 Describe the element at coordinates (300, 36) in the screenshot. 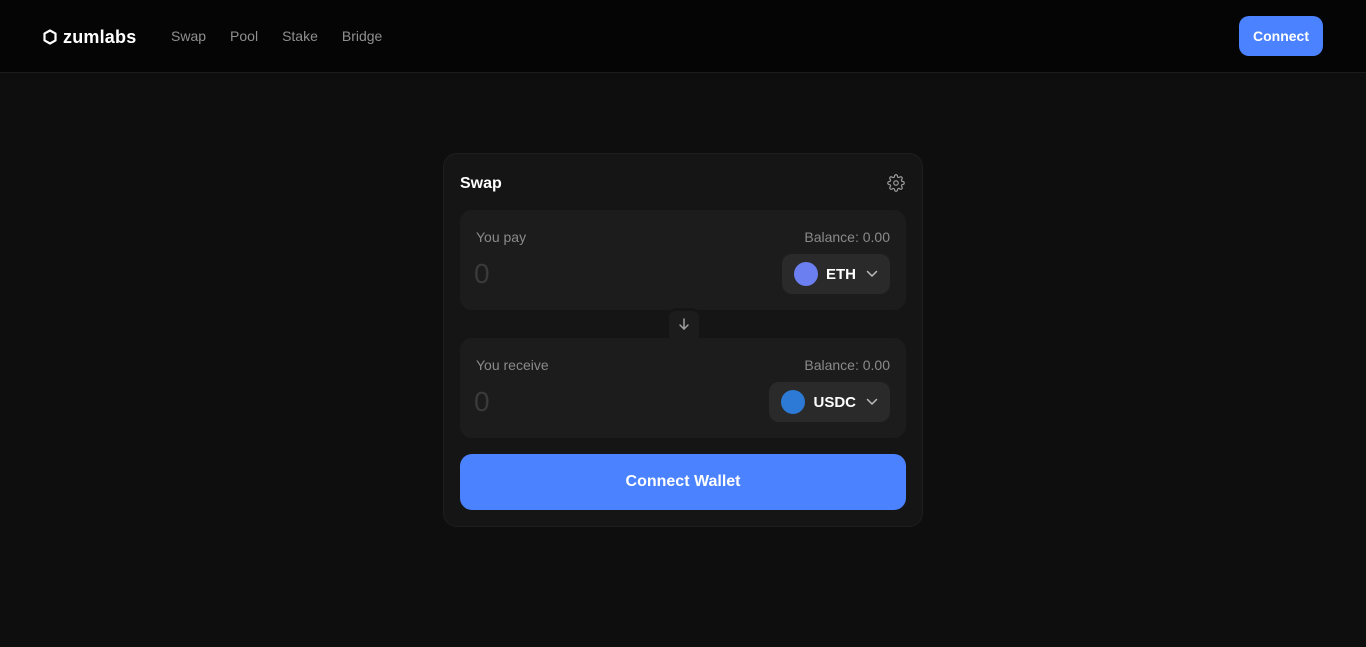

I see `nav-stake: Stake` at that location.